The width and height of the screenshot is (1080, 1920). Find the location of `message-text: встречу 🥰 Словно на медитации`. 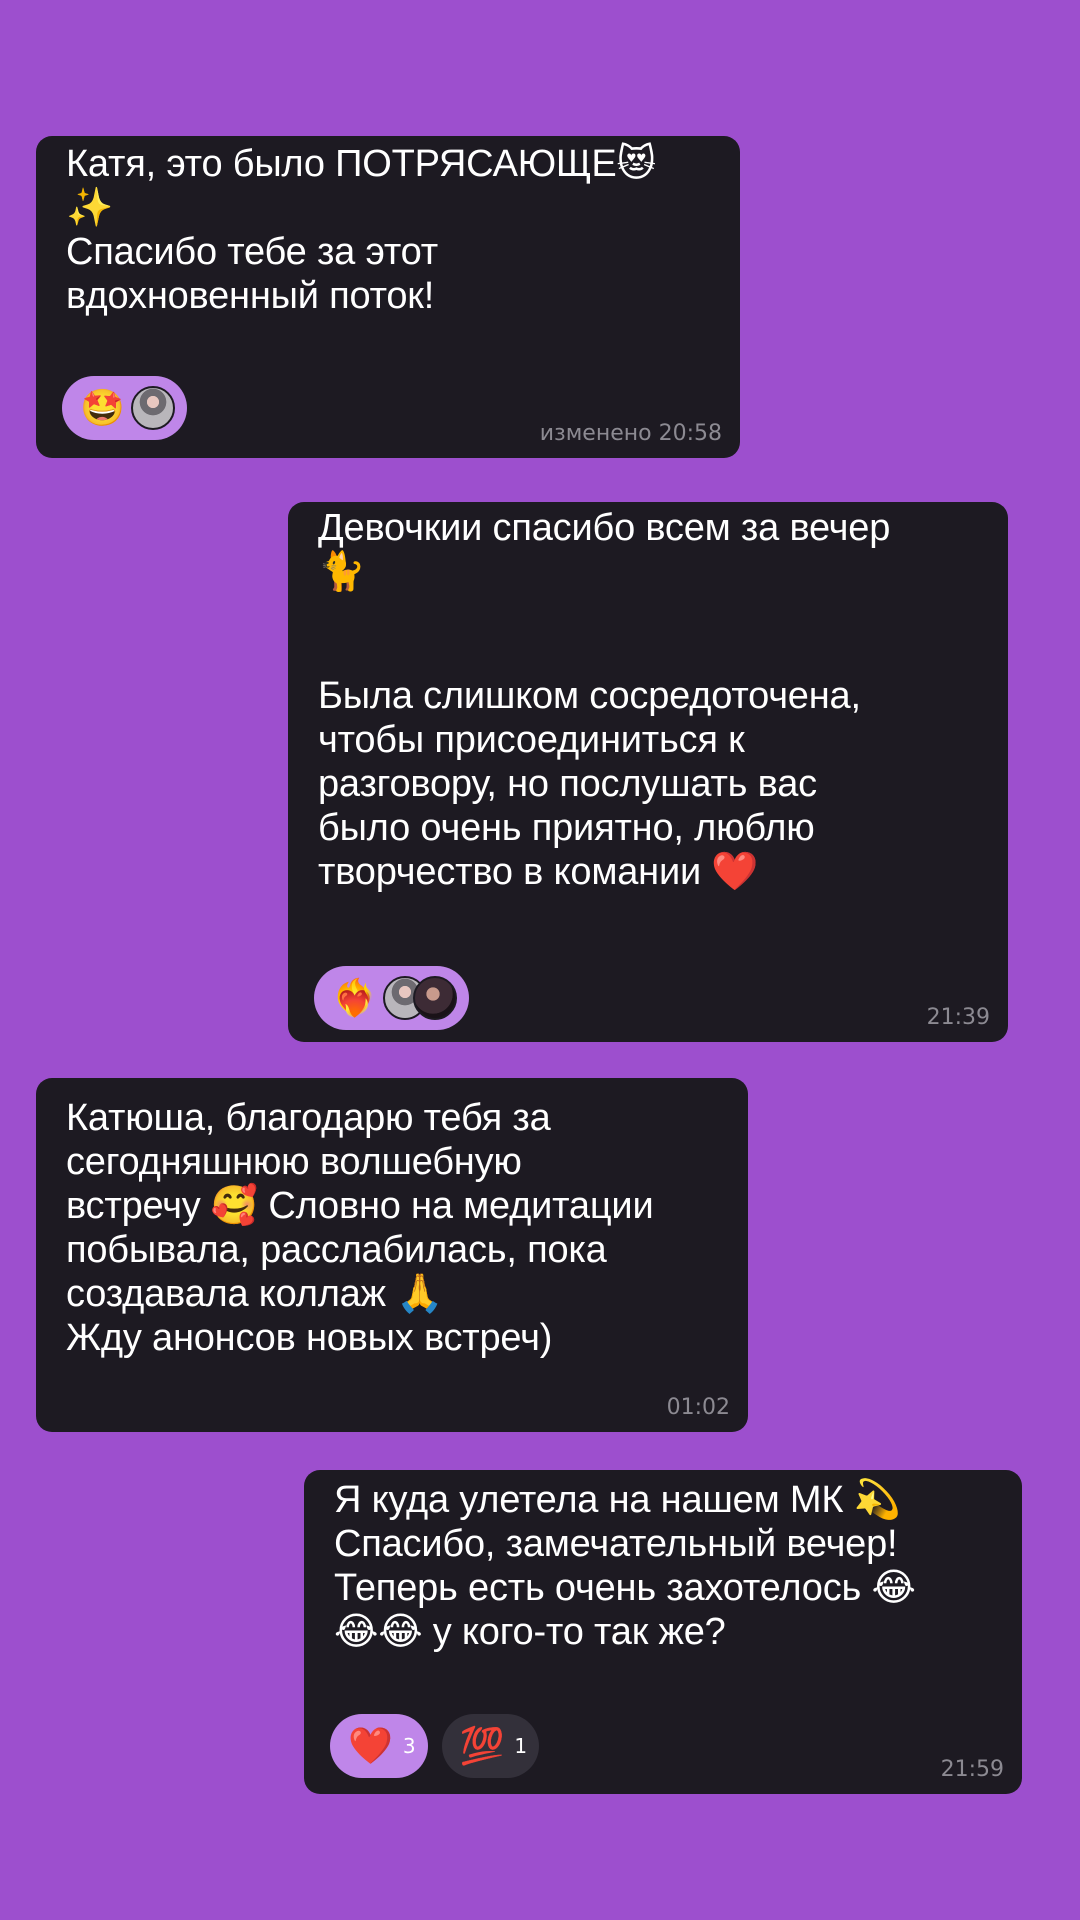

message-text: встречу 🥰 Словно на медитации is located at coordinates (360, 1206).